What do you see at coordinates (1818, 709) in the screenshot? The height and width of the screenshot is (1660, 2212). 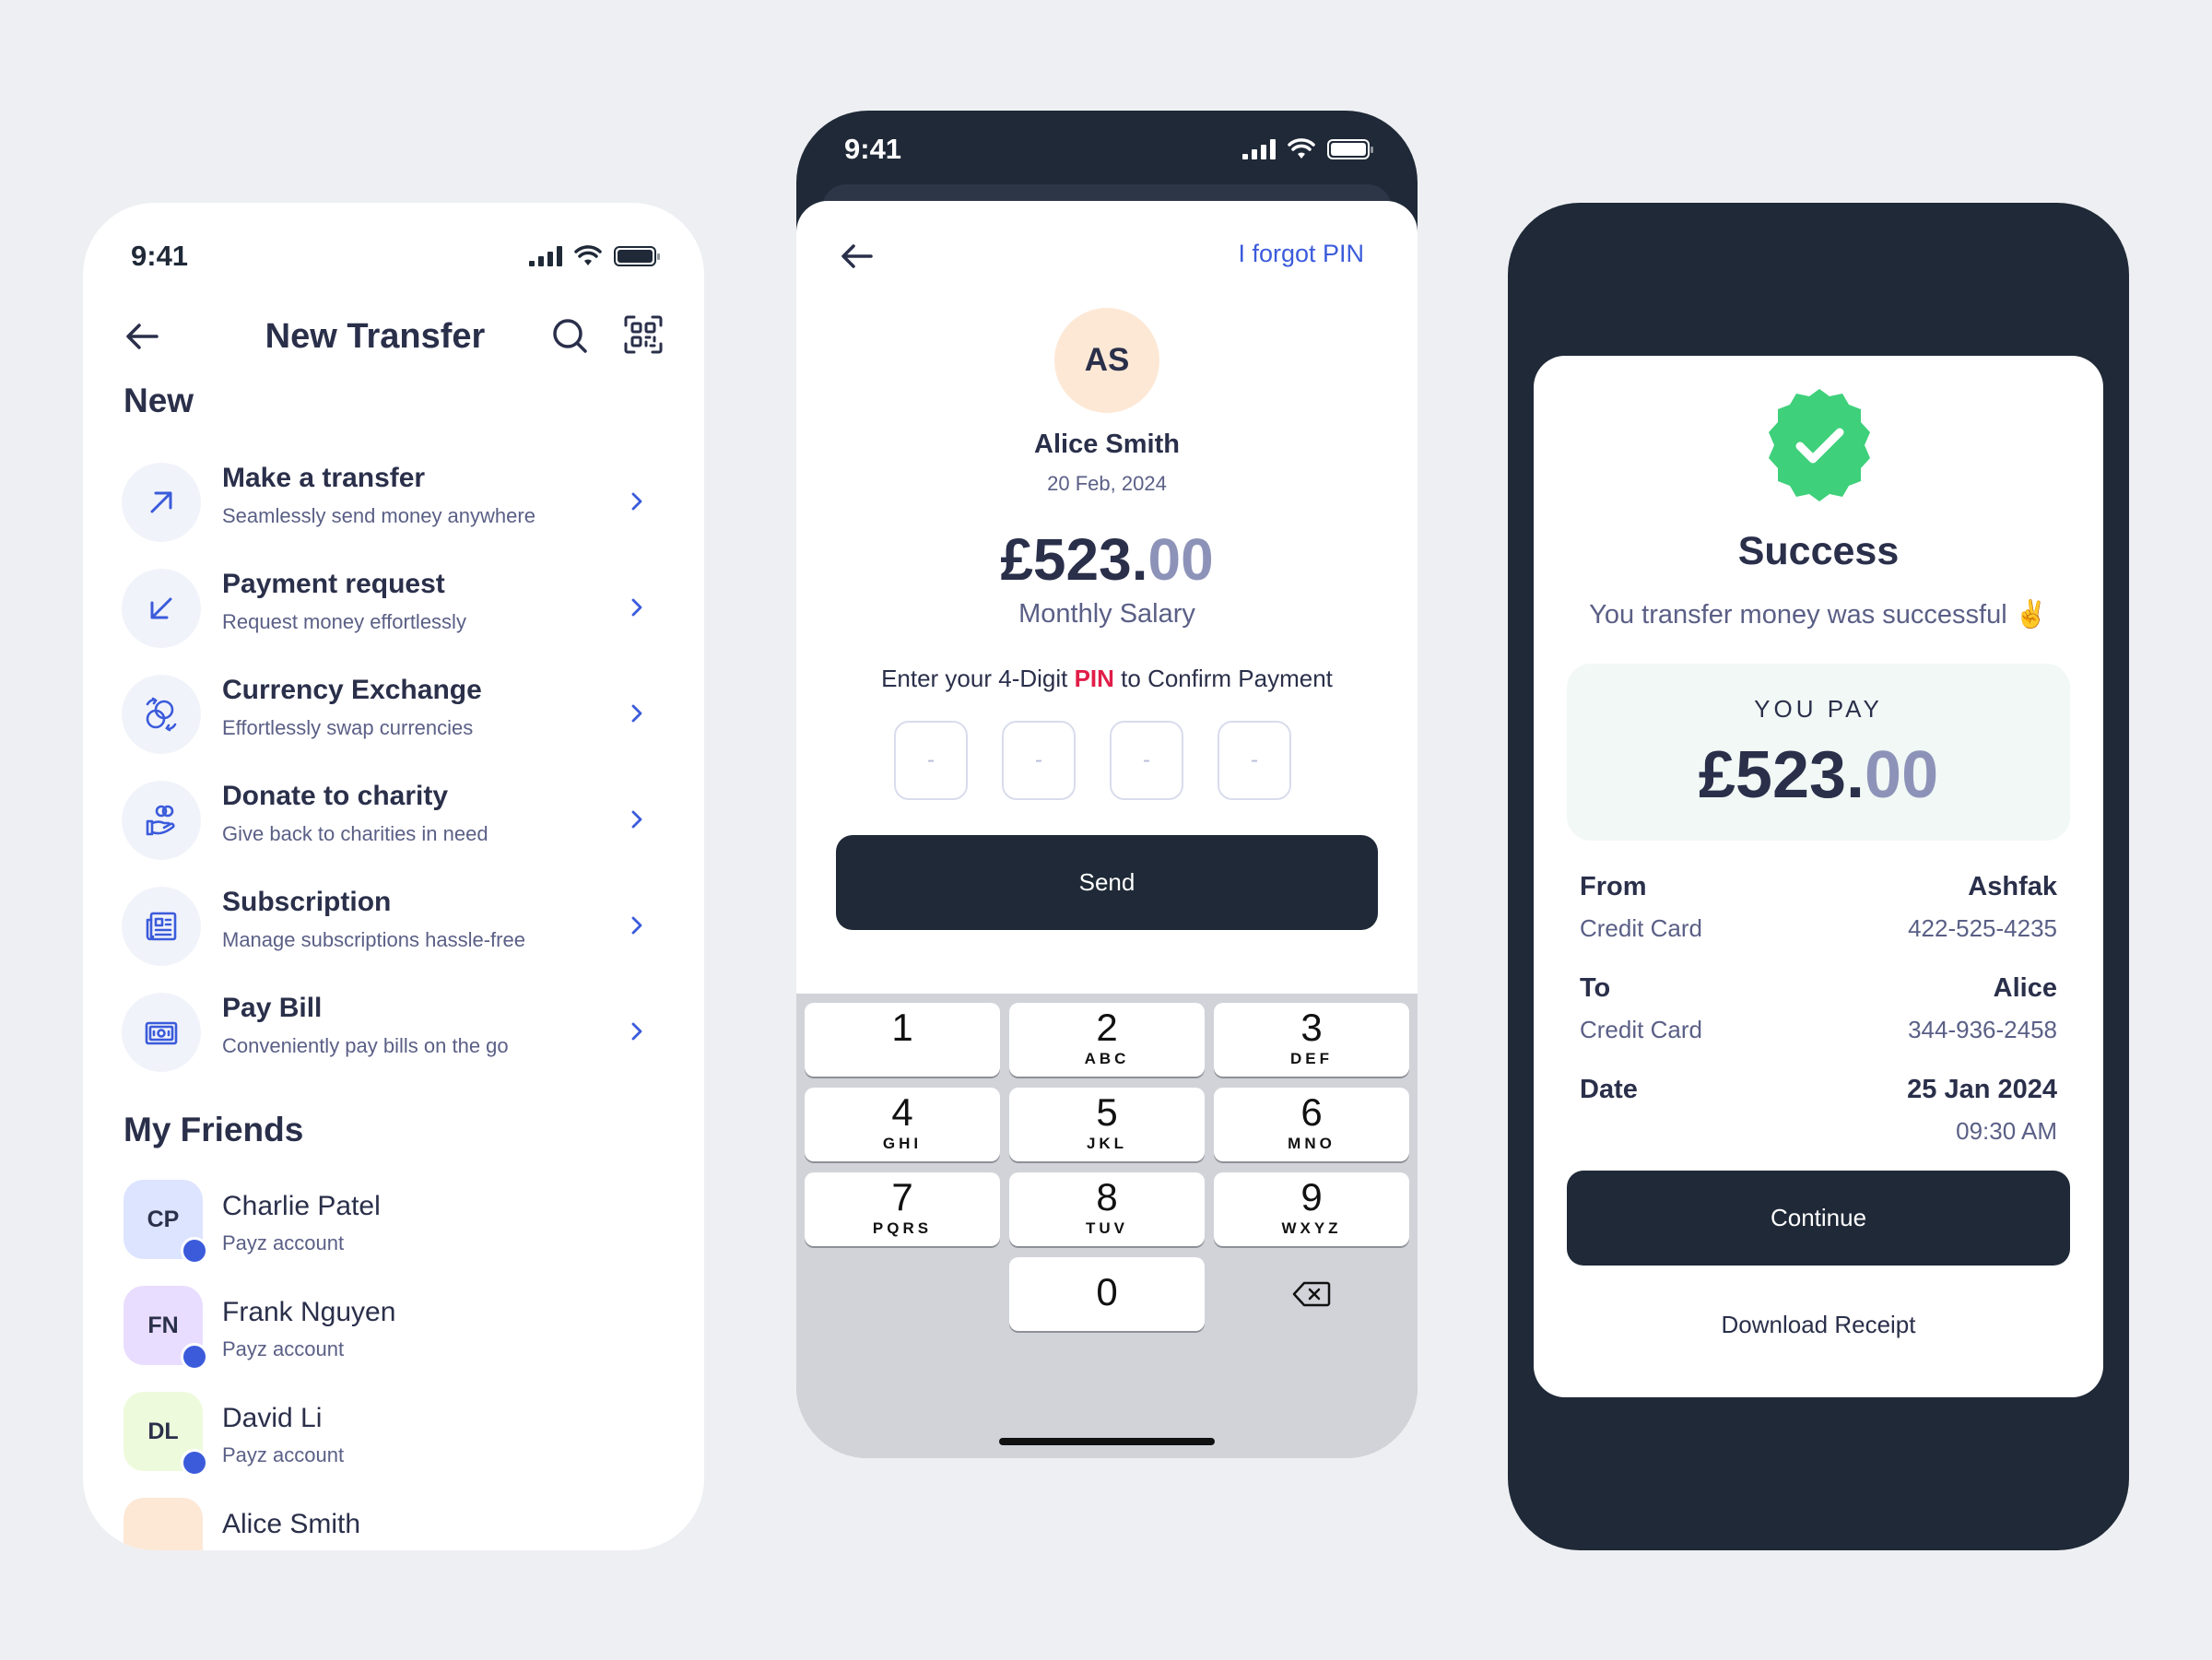 I see `you-pay-label: YOU PAY` at bounding box center [1818, 709].